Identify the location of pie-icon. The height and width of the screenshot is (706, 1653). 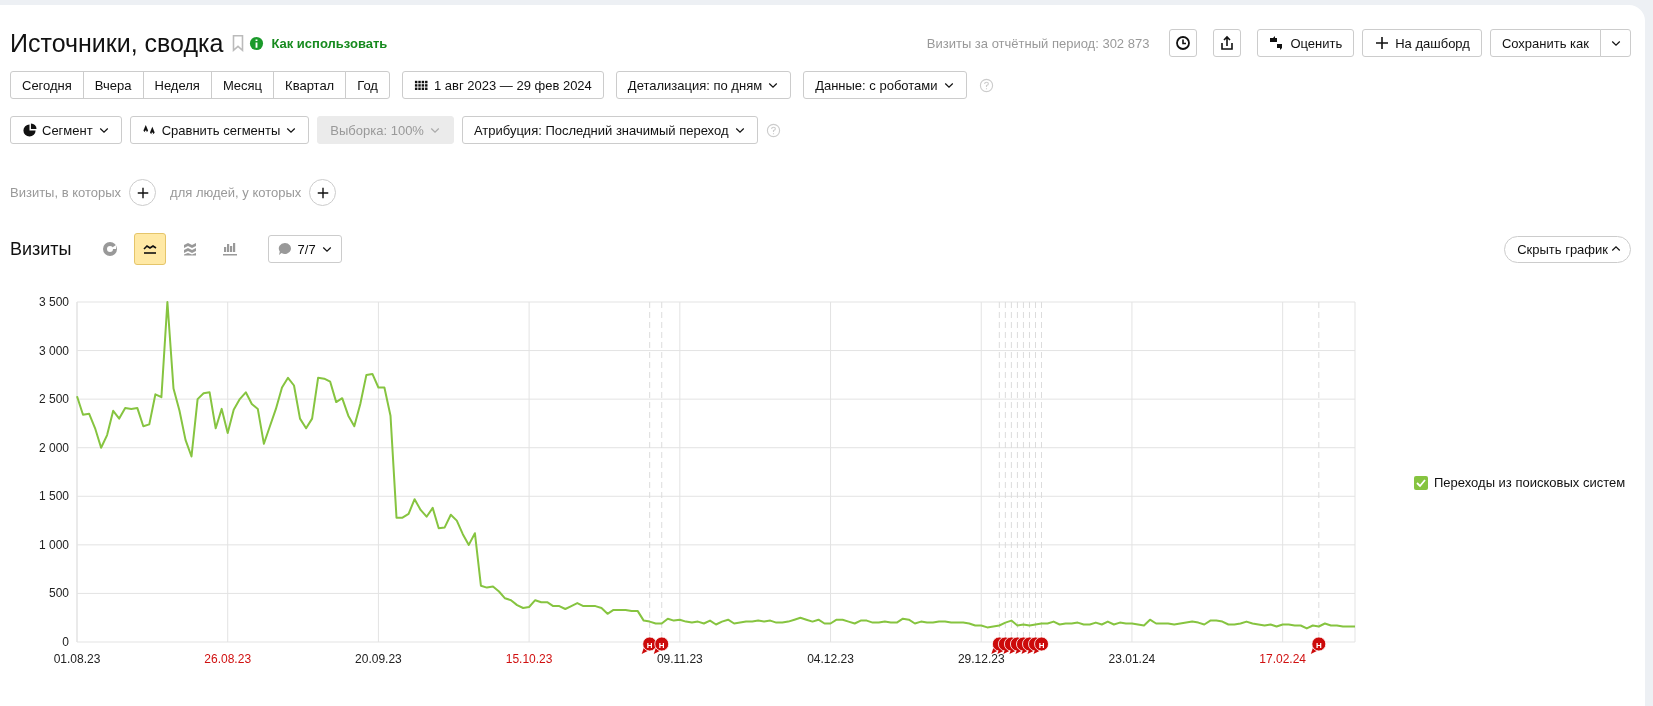
(29, 130).